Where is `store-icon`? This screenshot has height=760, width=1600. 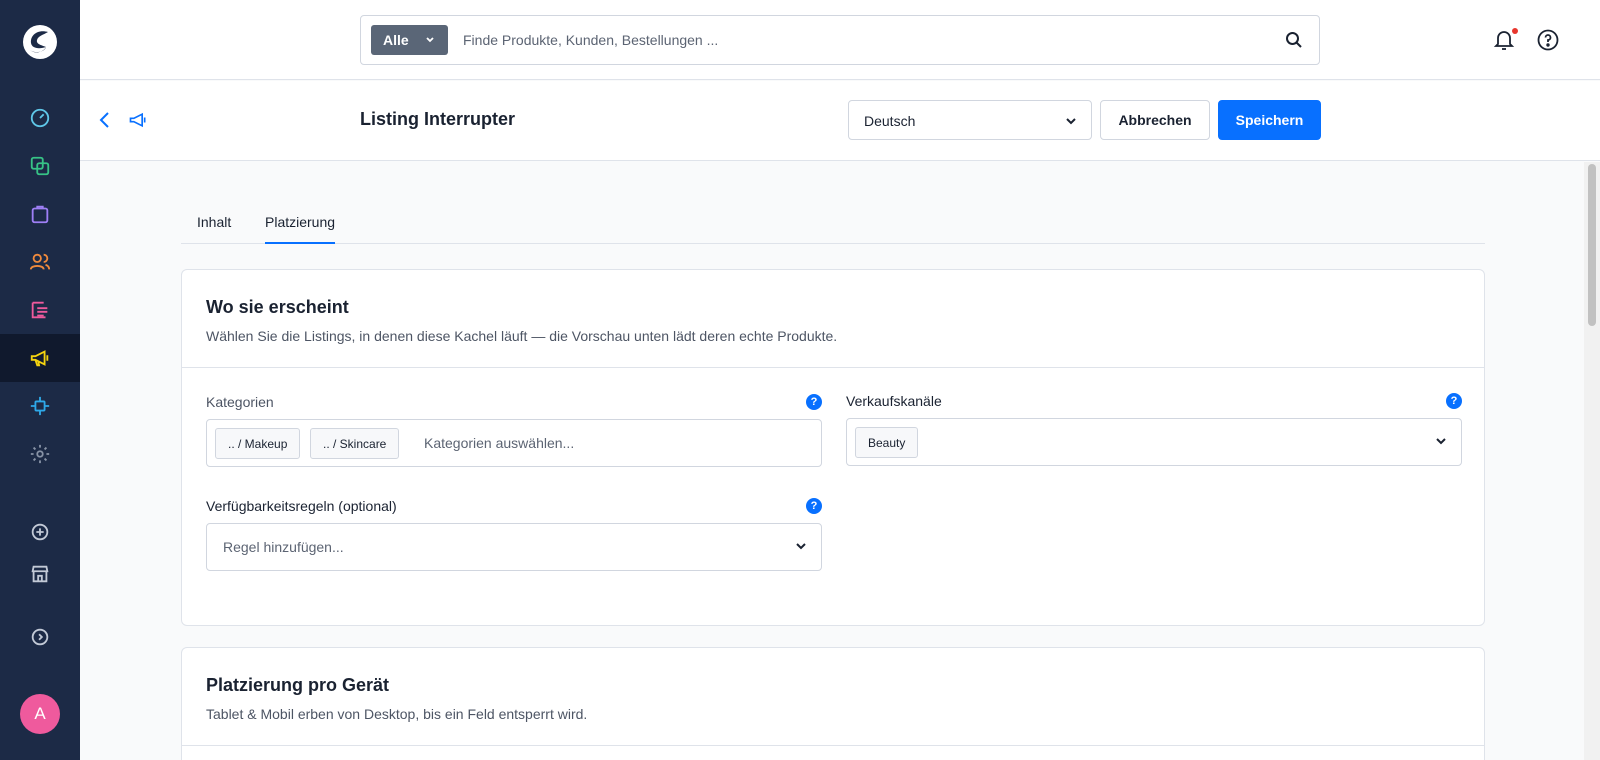
store-icon is located at coordinates (40, 574).